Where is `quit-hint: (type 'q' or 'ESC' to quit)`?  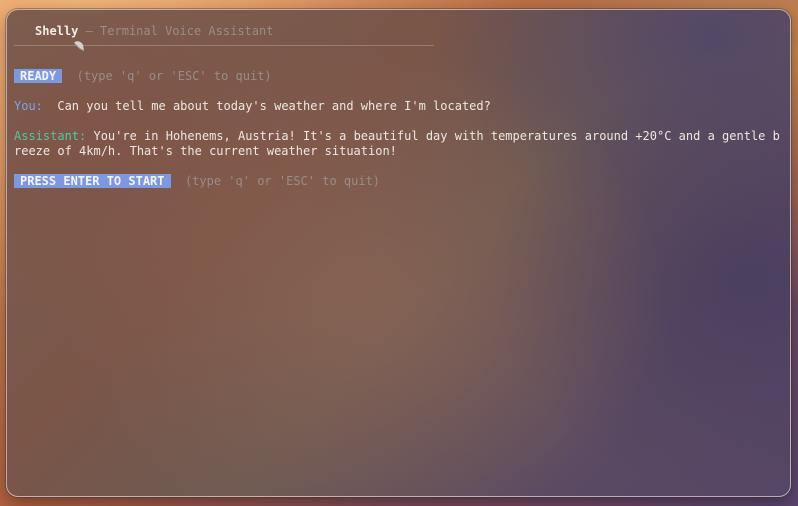 quit-hint: (type 'q' or 'ESC' to quit) is located at coordinates (174, 76).